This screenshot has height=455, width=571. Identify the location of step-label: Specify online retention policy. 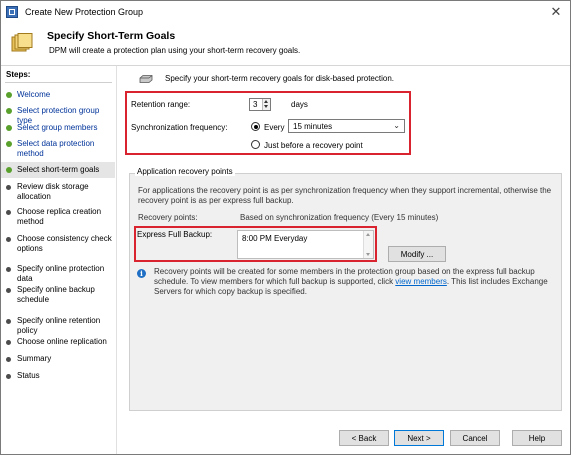
(59, 325).